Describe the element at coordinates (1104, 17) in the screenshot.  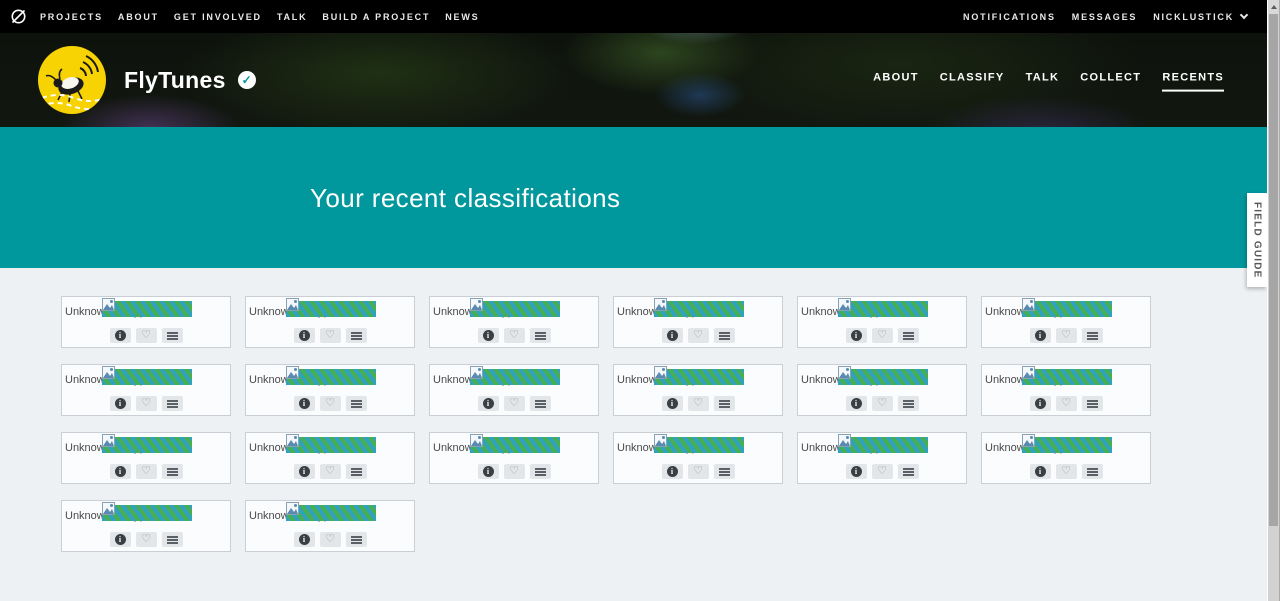
I see `messages-link: MESSAGES` at that location.